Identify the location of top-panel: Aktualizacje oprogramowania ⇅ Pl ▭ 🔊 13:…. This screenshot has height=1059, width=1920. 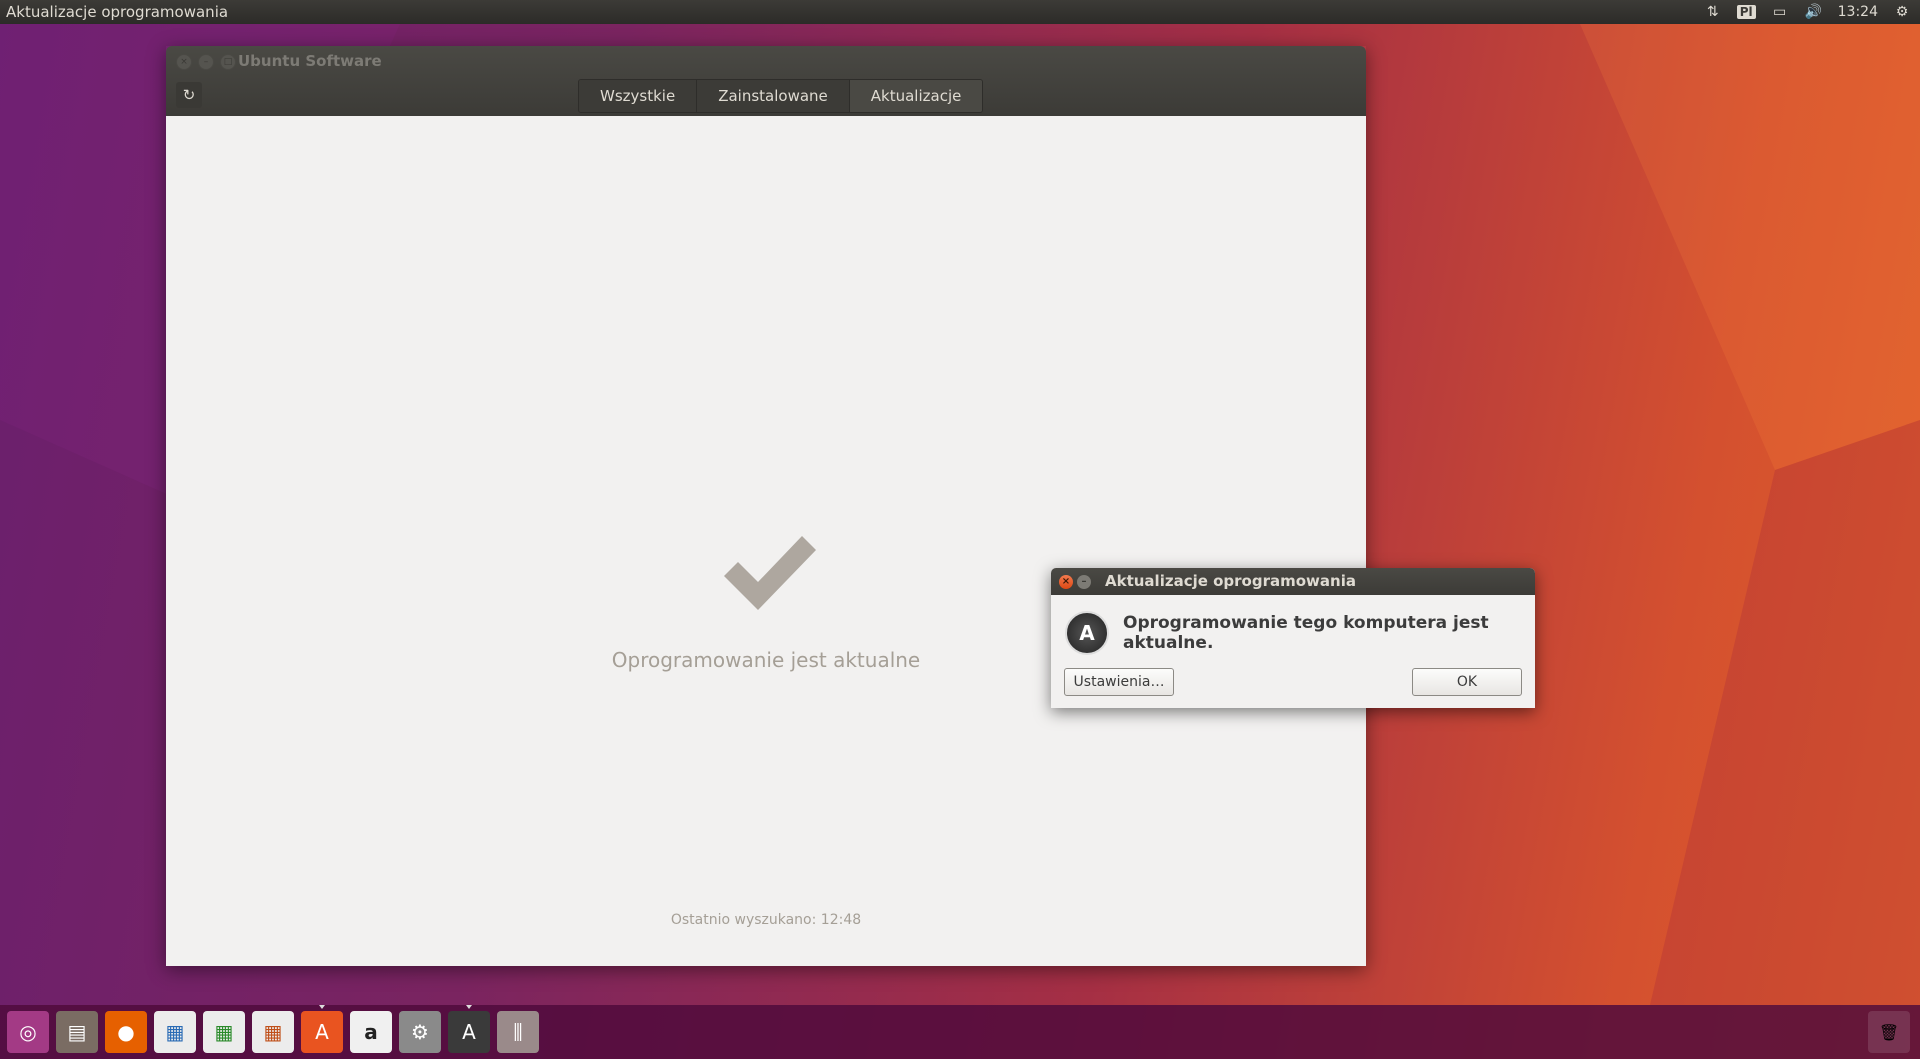
(960, 12).